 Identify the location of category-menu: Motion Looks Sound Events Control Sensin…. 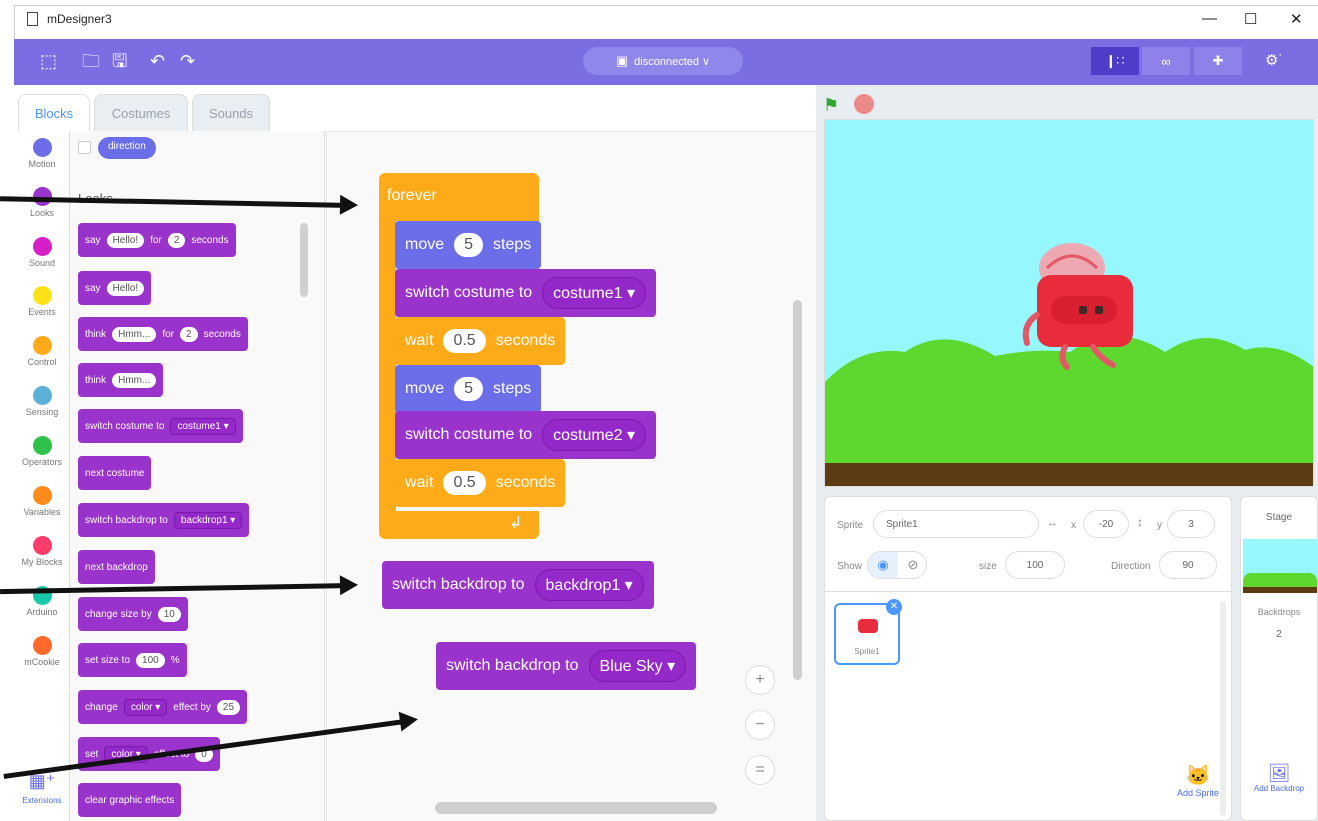
(42, 476).